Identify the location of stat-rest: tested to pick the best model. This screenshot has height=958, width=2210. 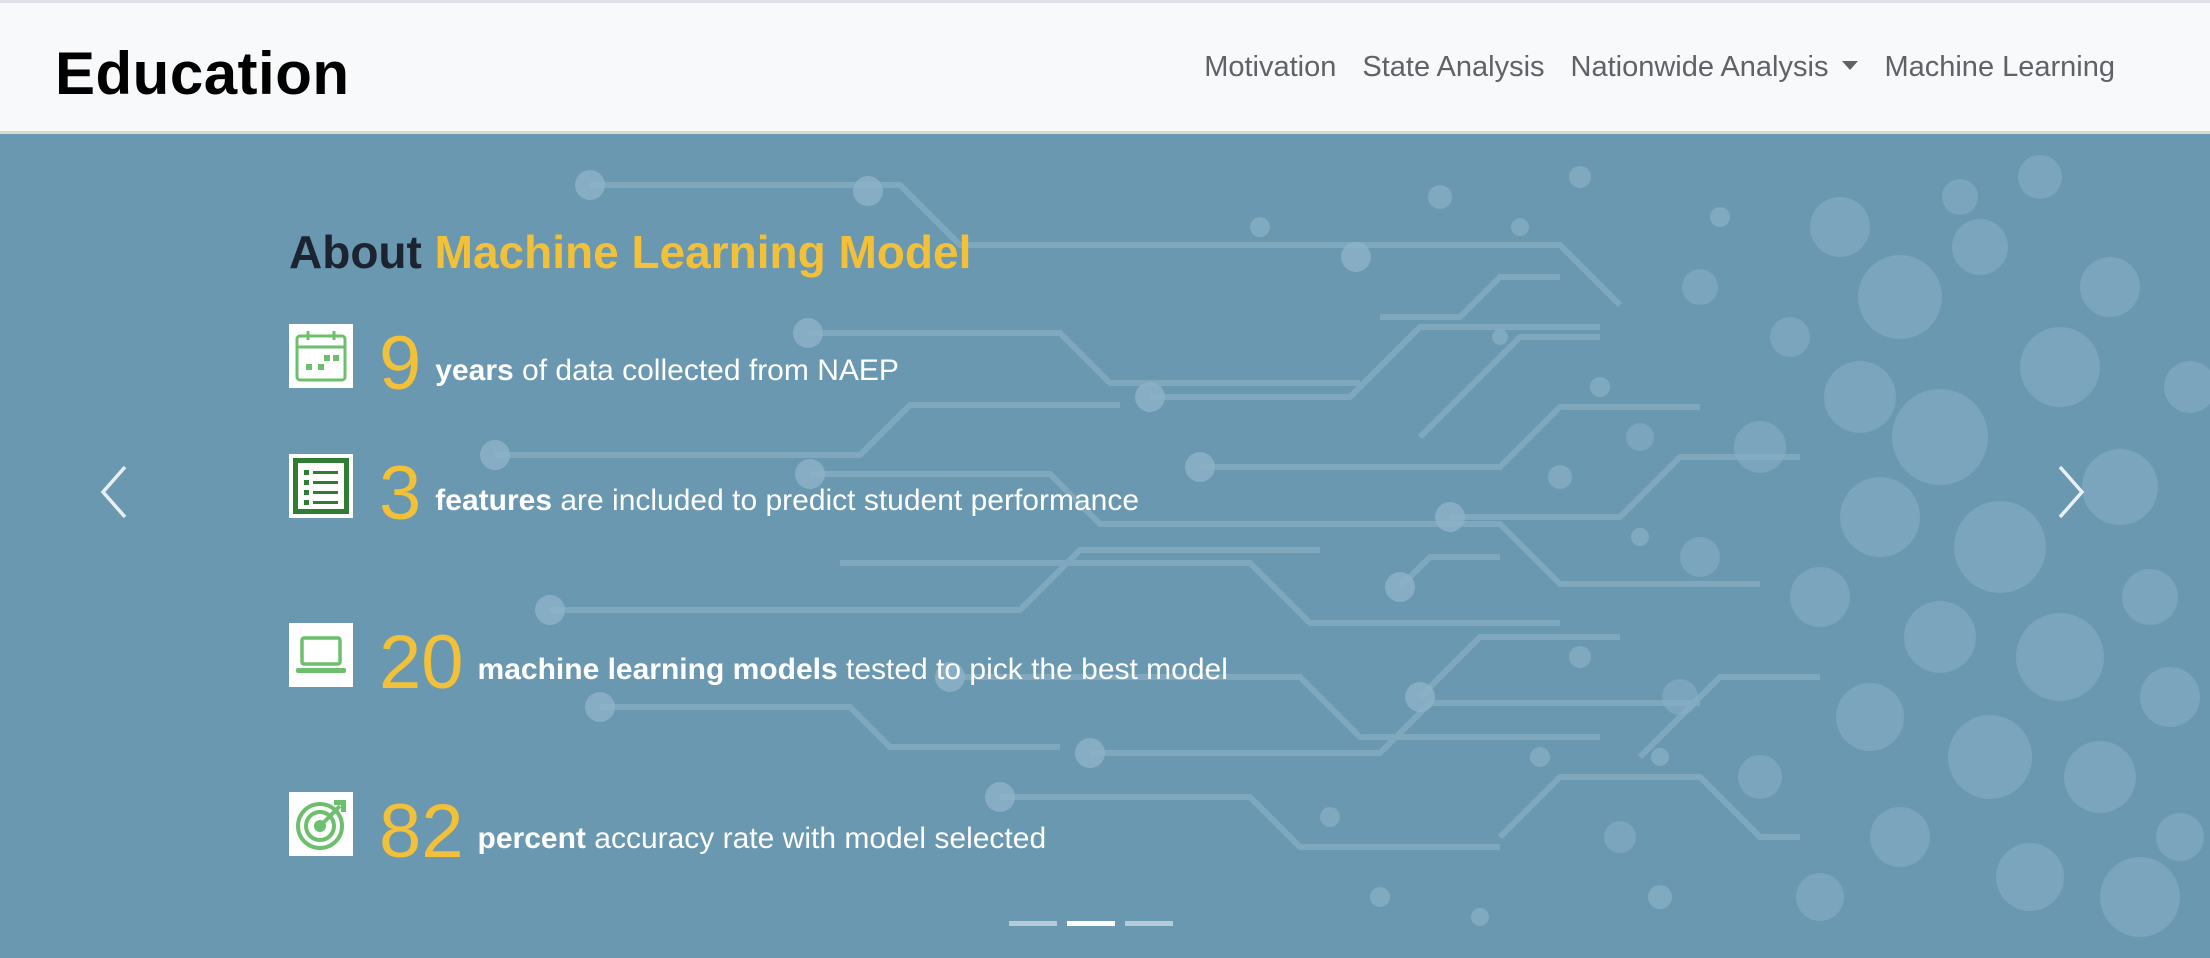
(1032, 669).